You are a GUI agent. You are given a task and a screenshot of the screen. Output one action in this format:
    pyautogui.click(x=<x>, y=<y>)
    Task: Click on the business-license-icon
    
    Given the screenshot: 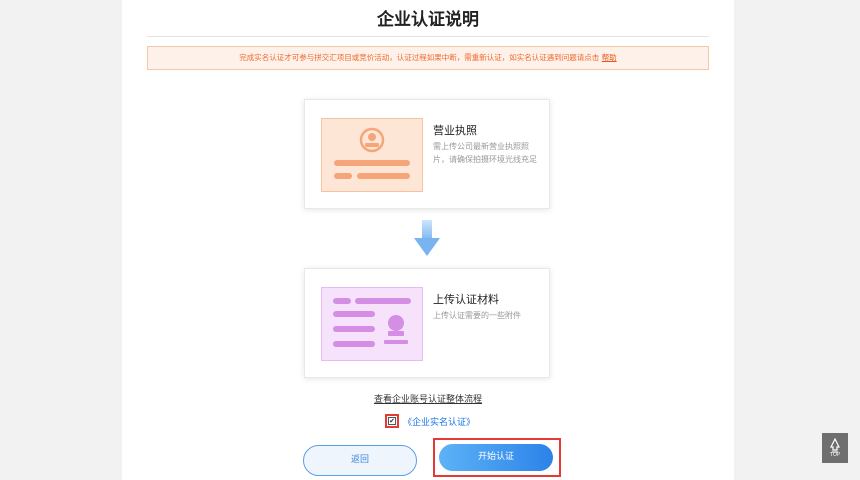 What is the action you would take?
    pyautogui.click(x=372, y=155)
    